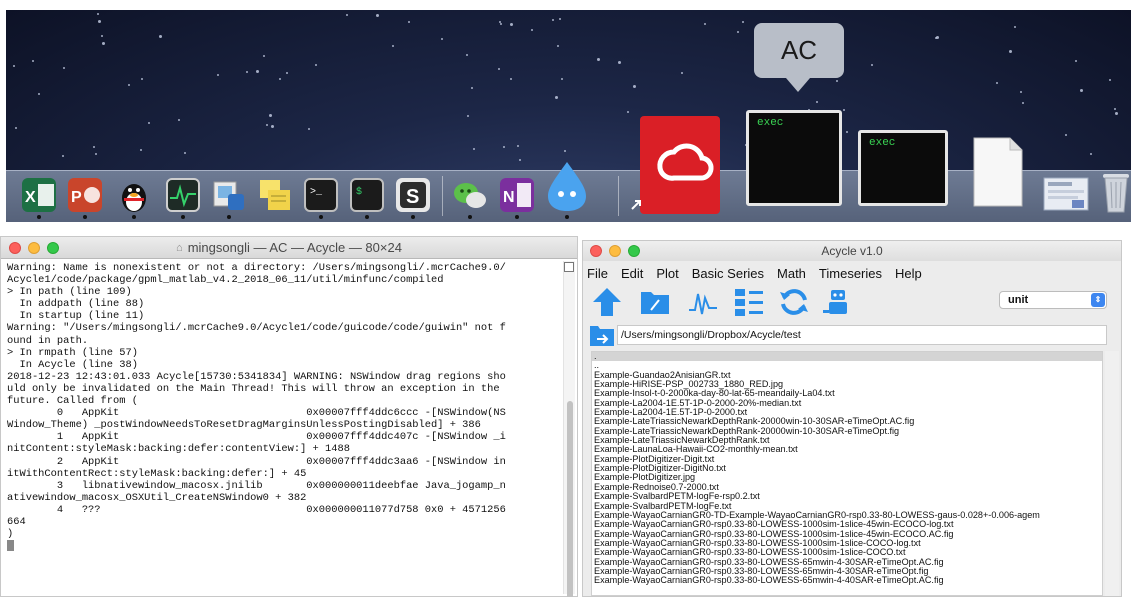  I want to click on creative-cloud-icon, so click(680, 165).